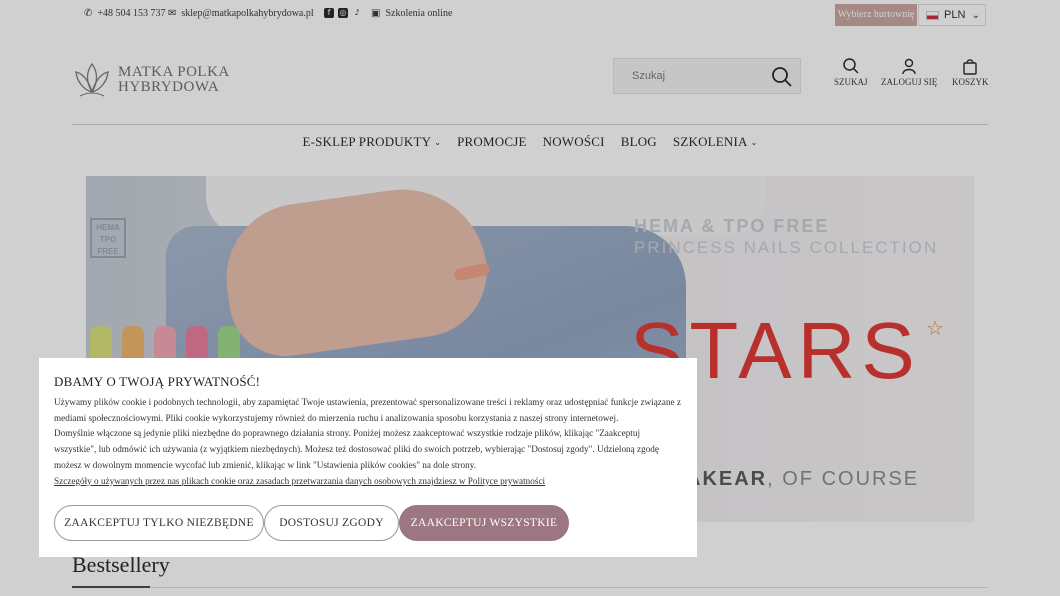  Describe the element at coordinates (331, 523) in the screenshot. I see `customize-consent-button: DOSTOSUJ ZGODY` at that location.